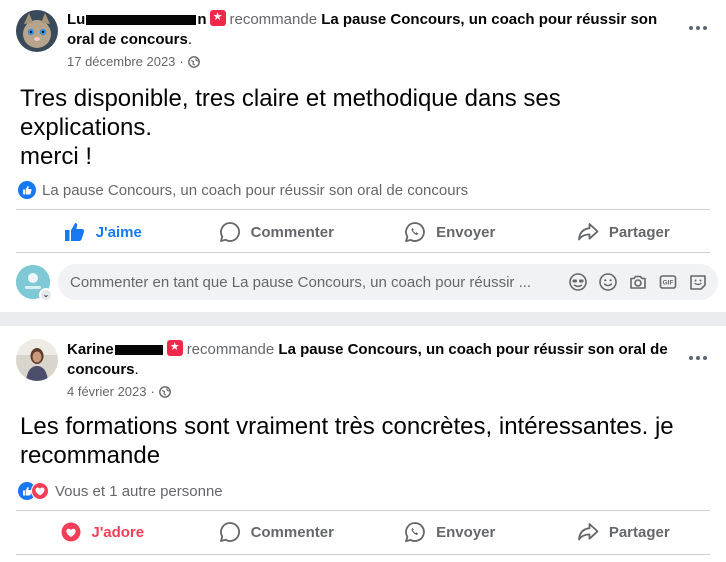 This screenshot has width=726, height=562. I want to click on body-line: recommande, so click(90, 455).